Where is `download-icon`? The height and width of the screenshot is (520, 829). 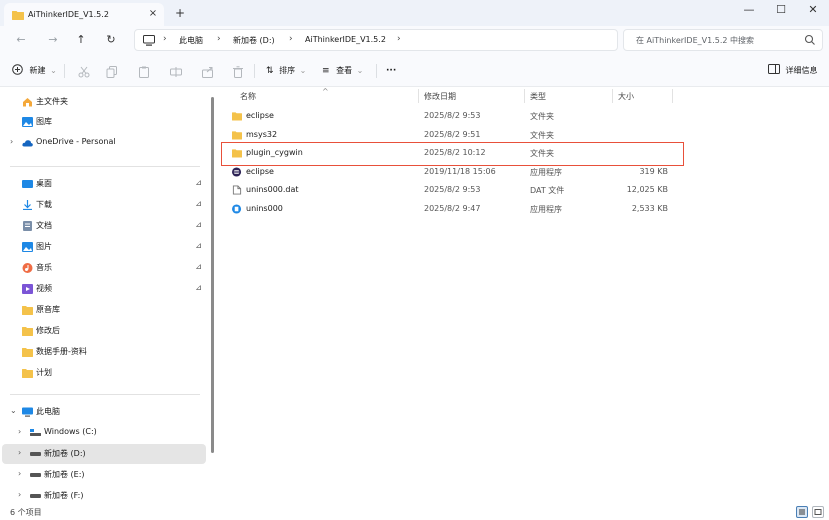
download-icon is located at coordinates (27, 205).